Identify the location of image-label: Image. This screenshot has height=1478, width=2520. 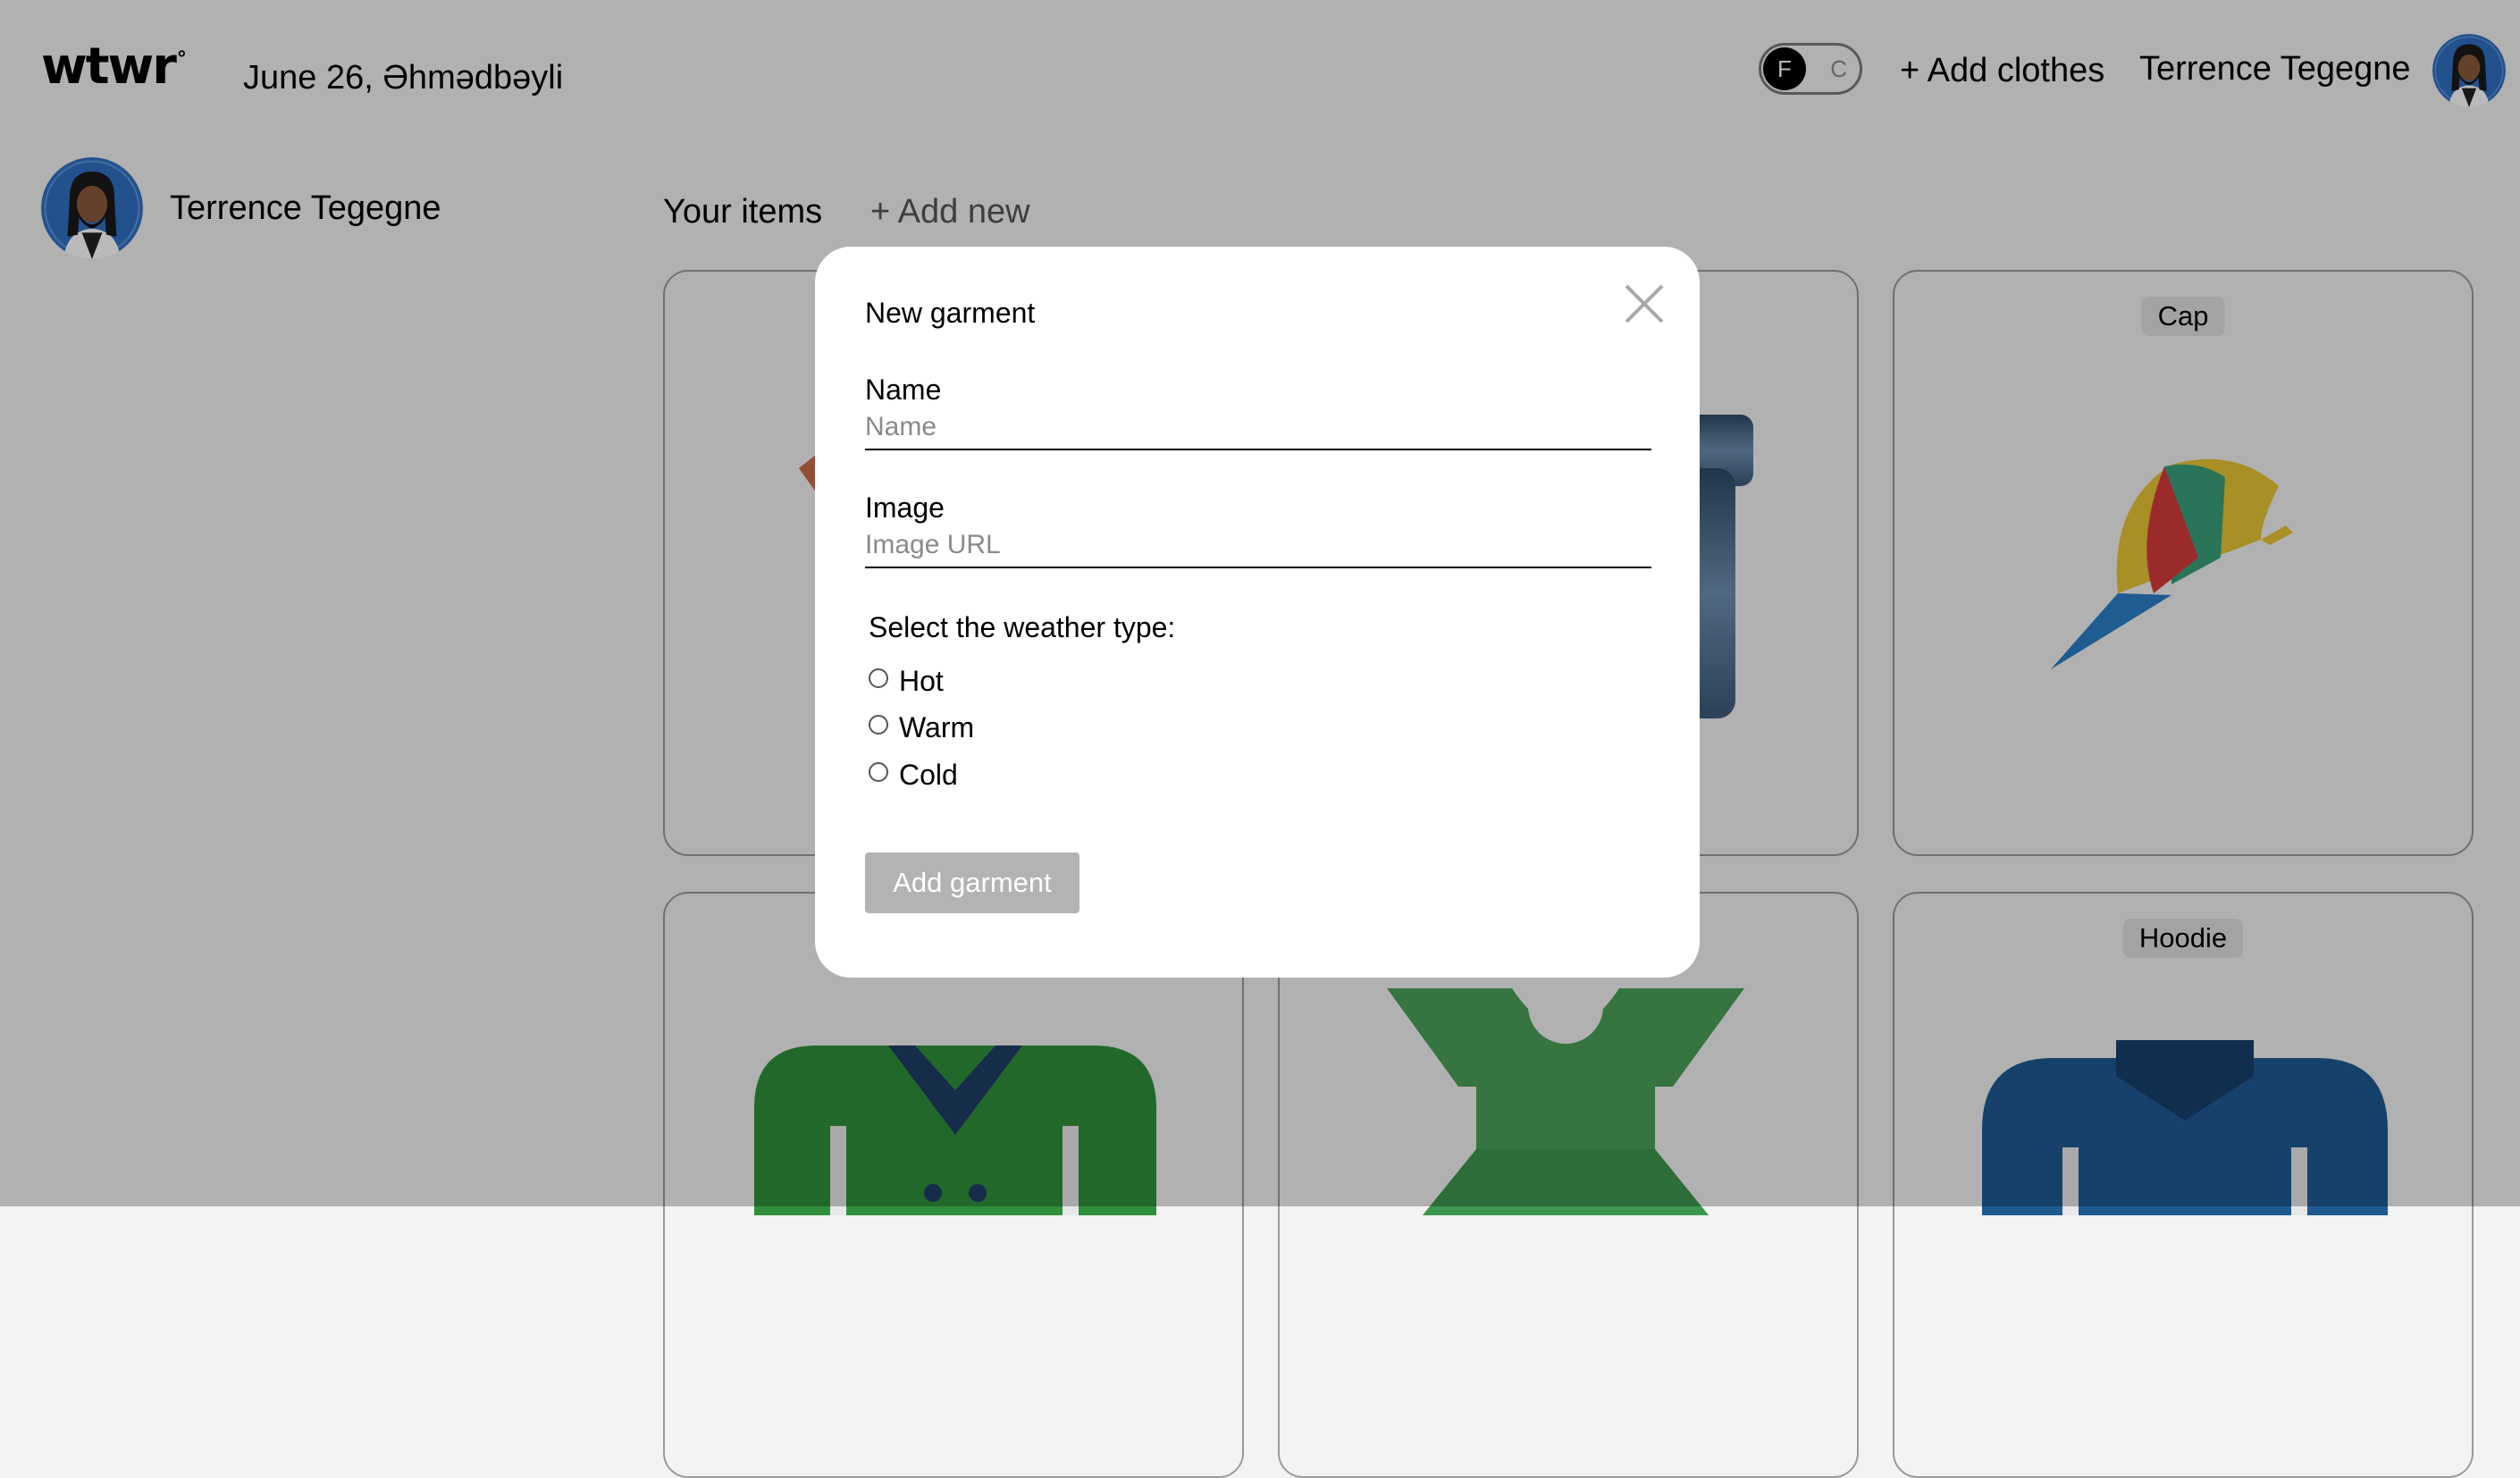
(905, 507).